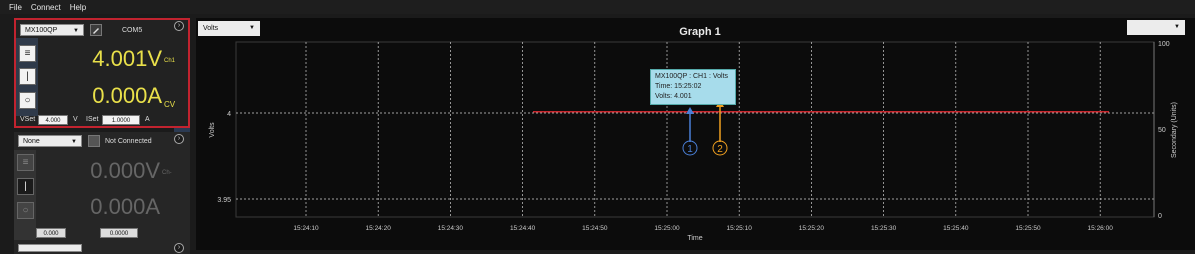 This screenshot has height=254, width=1195. What do you see at coordinates (379, 228) in the screenshot?
I see `xtick-label: 15:24:20` at bounding box center [379, 228].